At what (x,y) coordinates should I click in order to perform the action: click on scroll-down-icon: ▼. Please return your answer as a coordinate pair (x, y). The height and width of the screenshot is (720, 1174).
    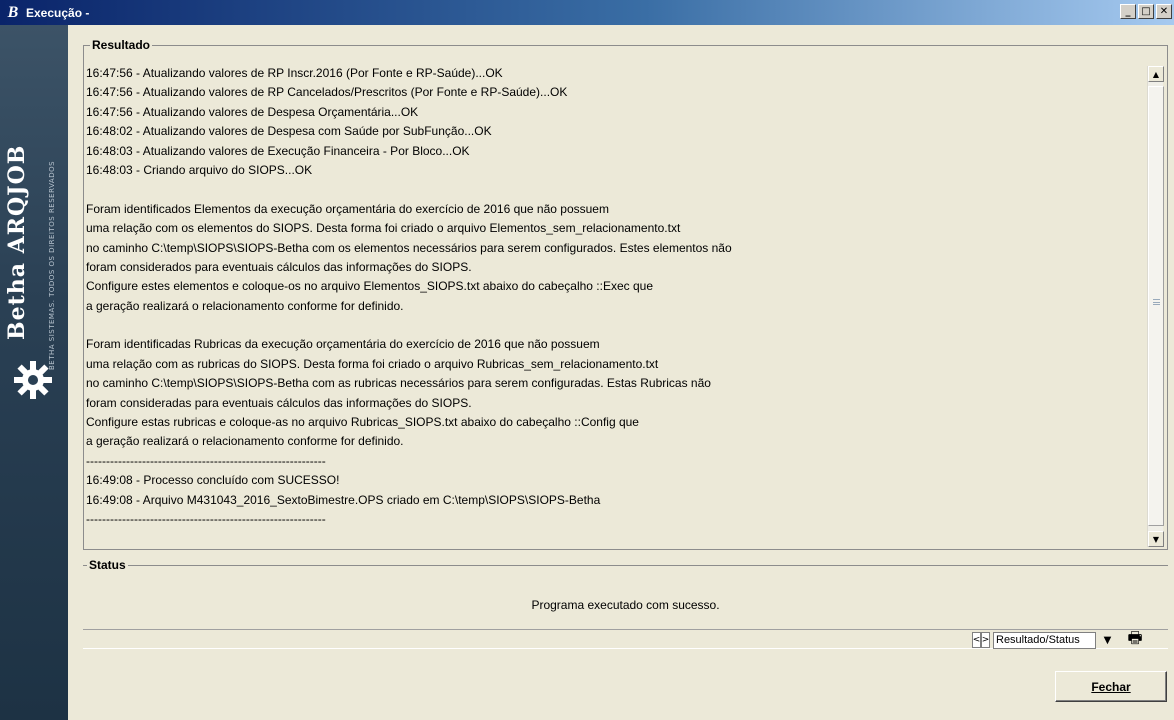
    Looking at the image, I should click on (1156, 539).